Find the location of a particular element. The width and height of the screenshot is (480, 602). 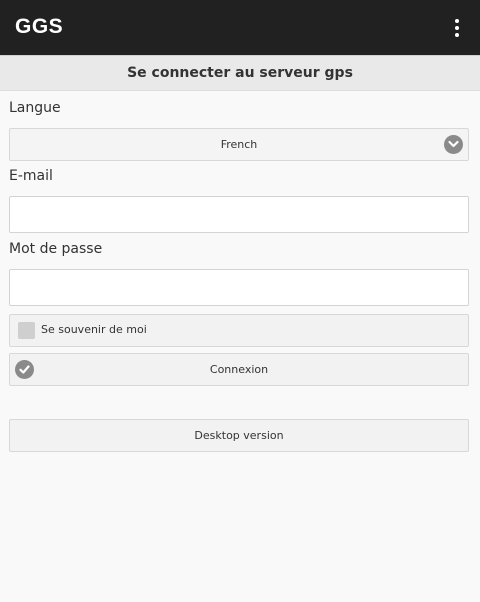

desktop-version-label: Desktop version is located at coordinates (239, 435).